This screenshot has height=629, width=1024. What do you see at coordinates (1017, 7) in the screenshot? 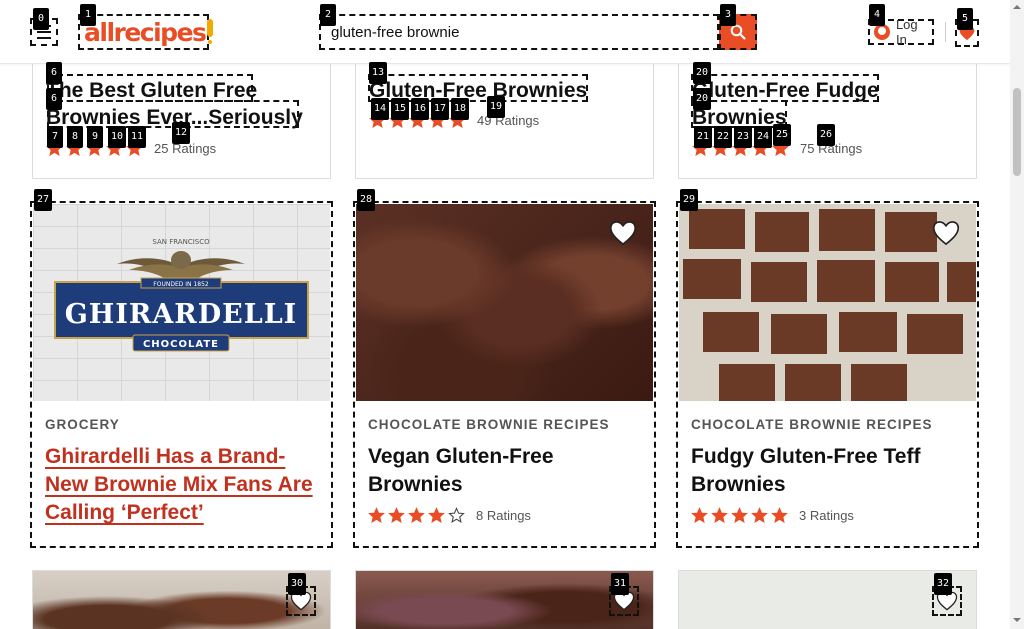
I see `scroll-up-arrow-icon` at bounding box center [1017, 7].